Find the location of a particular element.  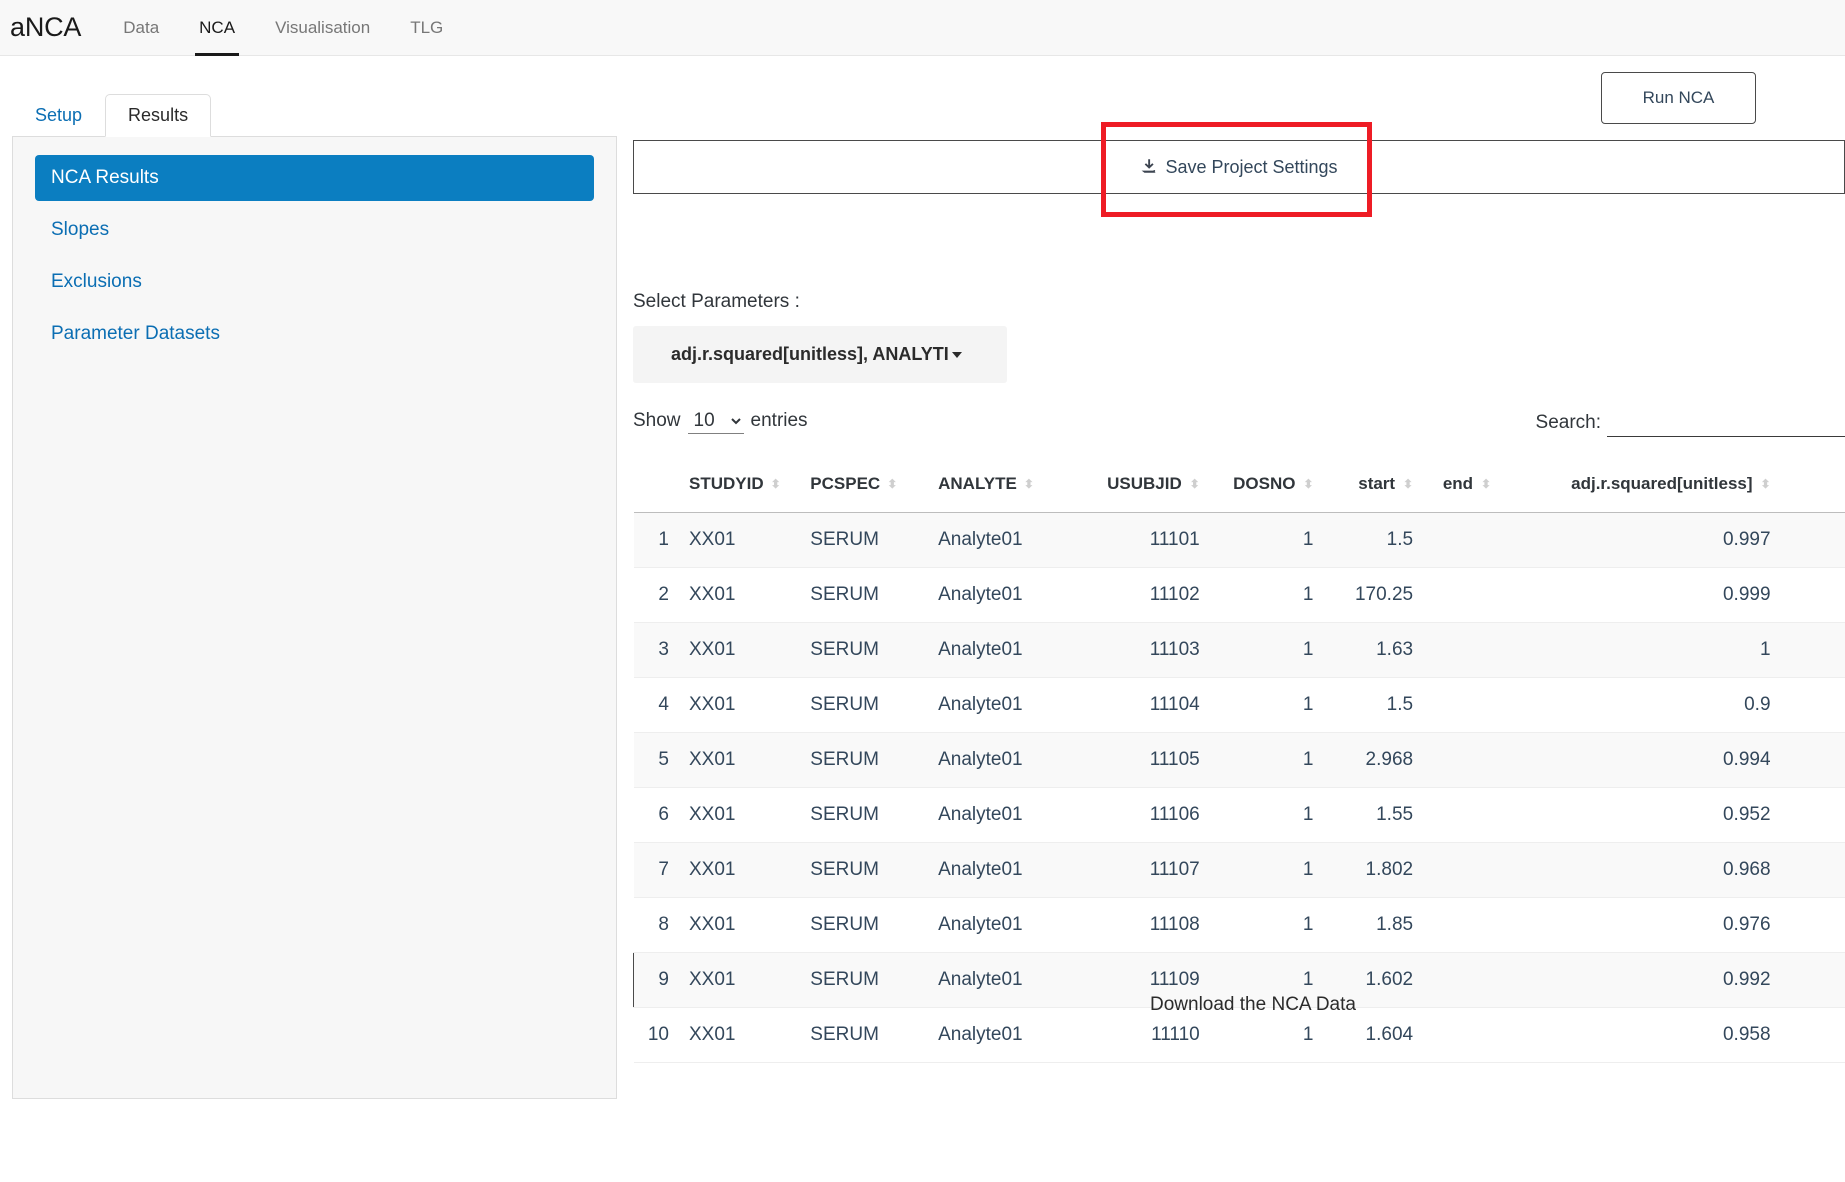

col-label-usubjid: USUBJID is located at coordinates (1144, 483).